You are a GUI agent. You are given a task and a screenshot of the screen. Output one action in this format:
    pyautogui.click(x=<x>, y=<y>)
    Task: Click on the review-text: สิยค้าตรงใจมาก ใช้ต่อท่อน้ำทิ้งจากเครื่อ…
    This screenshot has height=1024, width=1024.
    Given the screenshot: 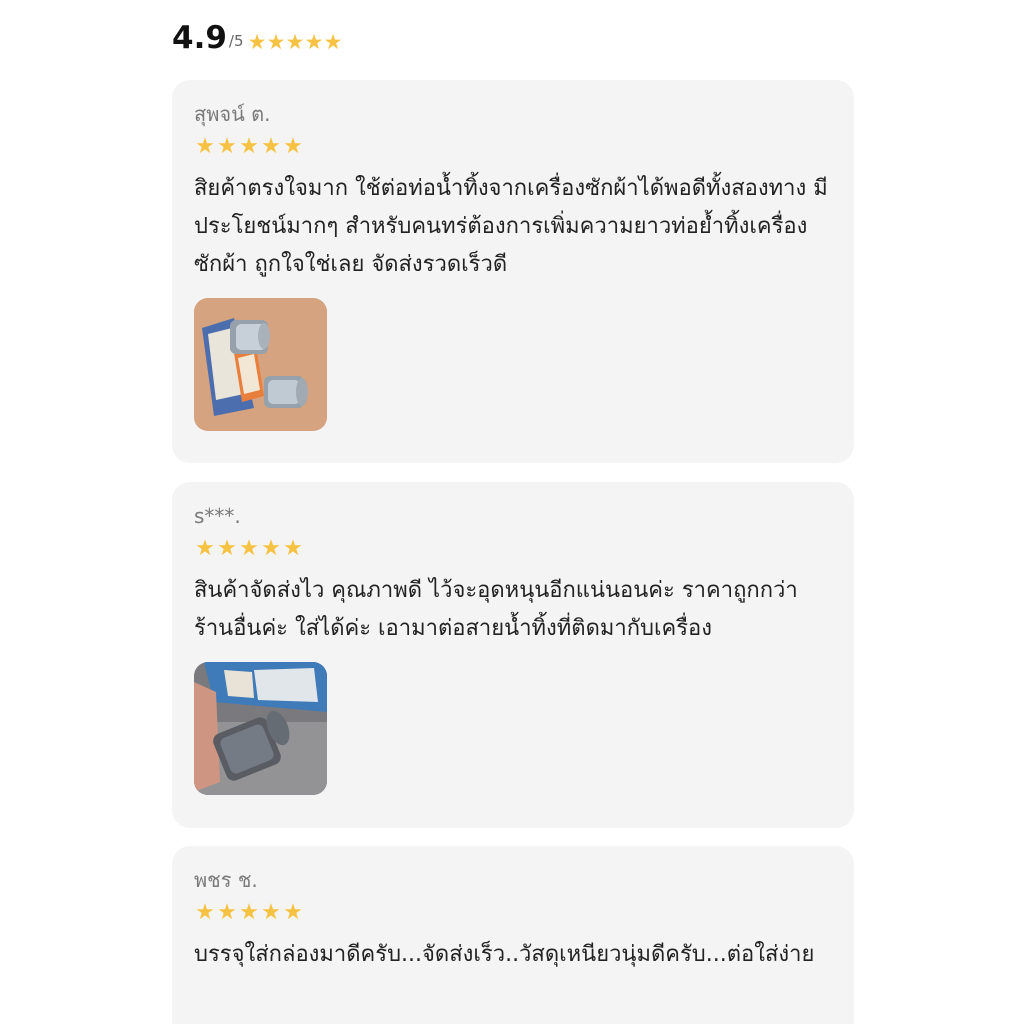 What is the action you would take?
    pyautogui.click(x=511, y=226)
    